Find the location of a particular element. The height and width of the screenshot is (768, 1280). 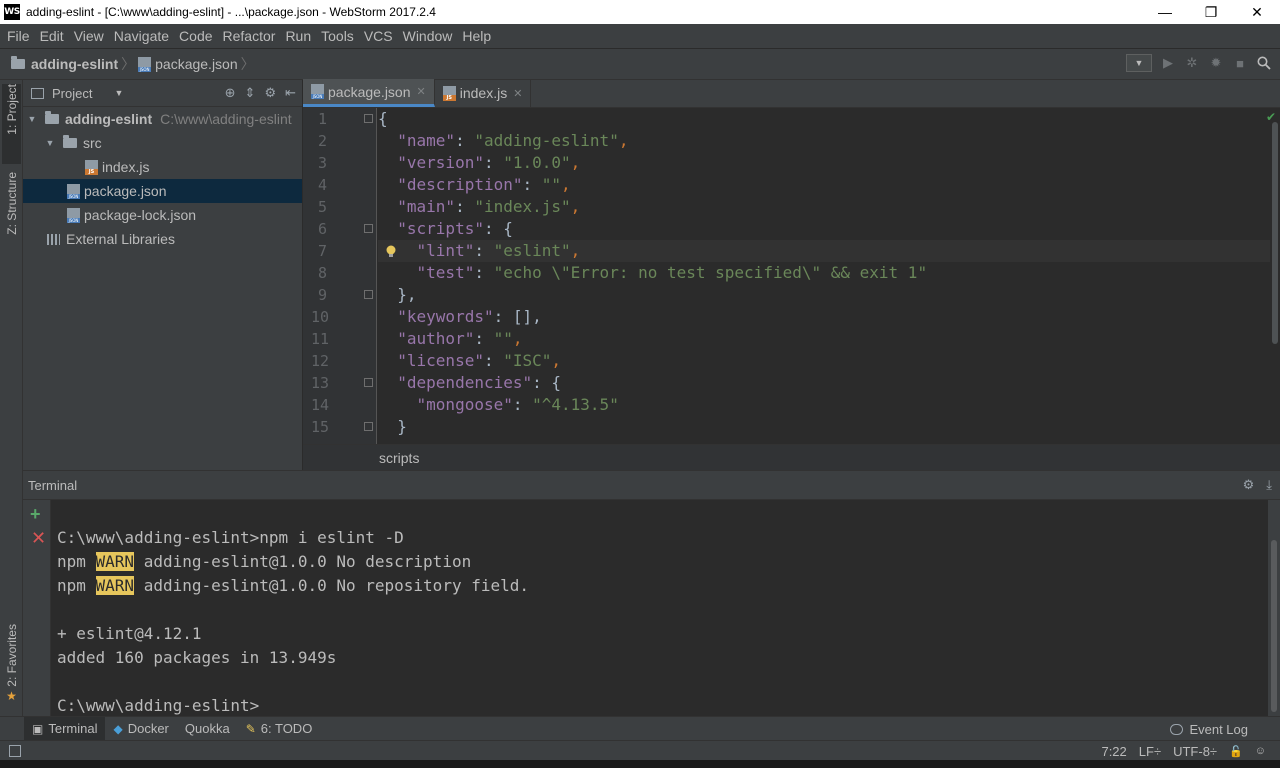

tool-tab-favorites: 2: Favorites ★ is located at coordinates (11, 667).